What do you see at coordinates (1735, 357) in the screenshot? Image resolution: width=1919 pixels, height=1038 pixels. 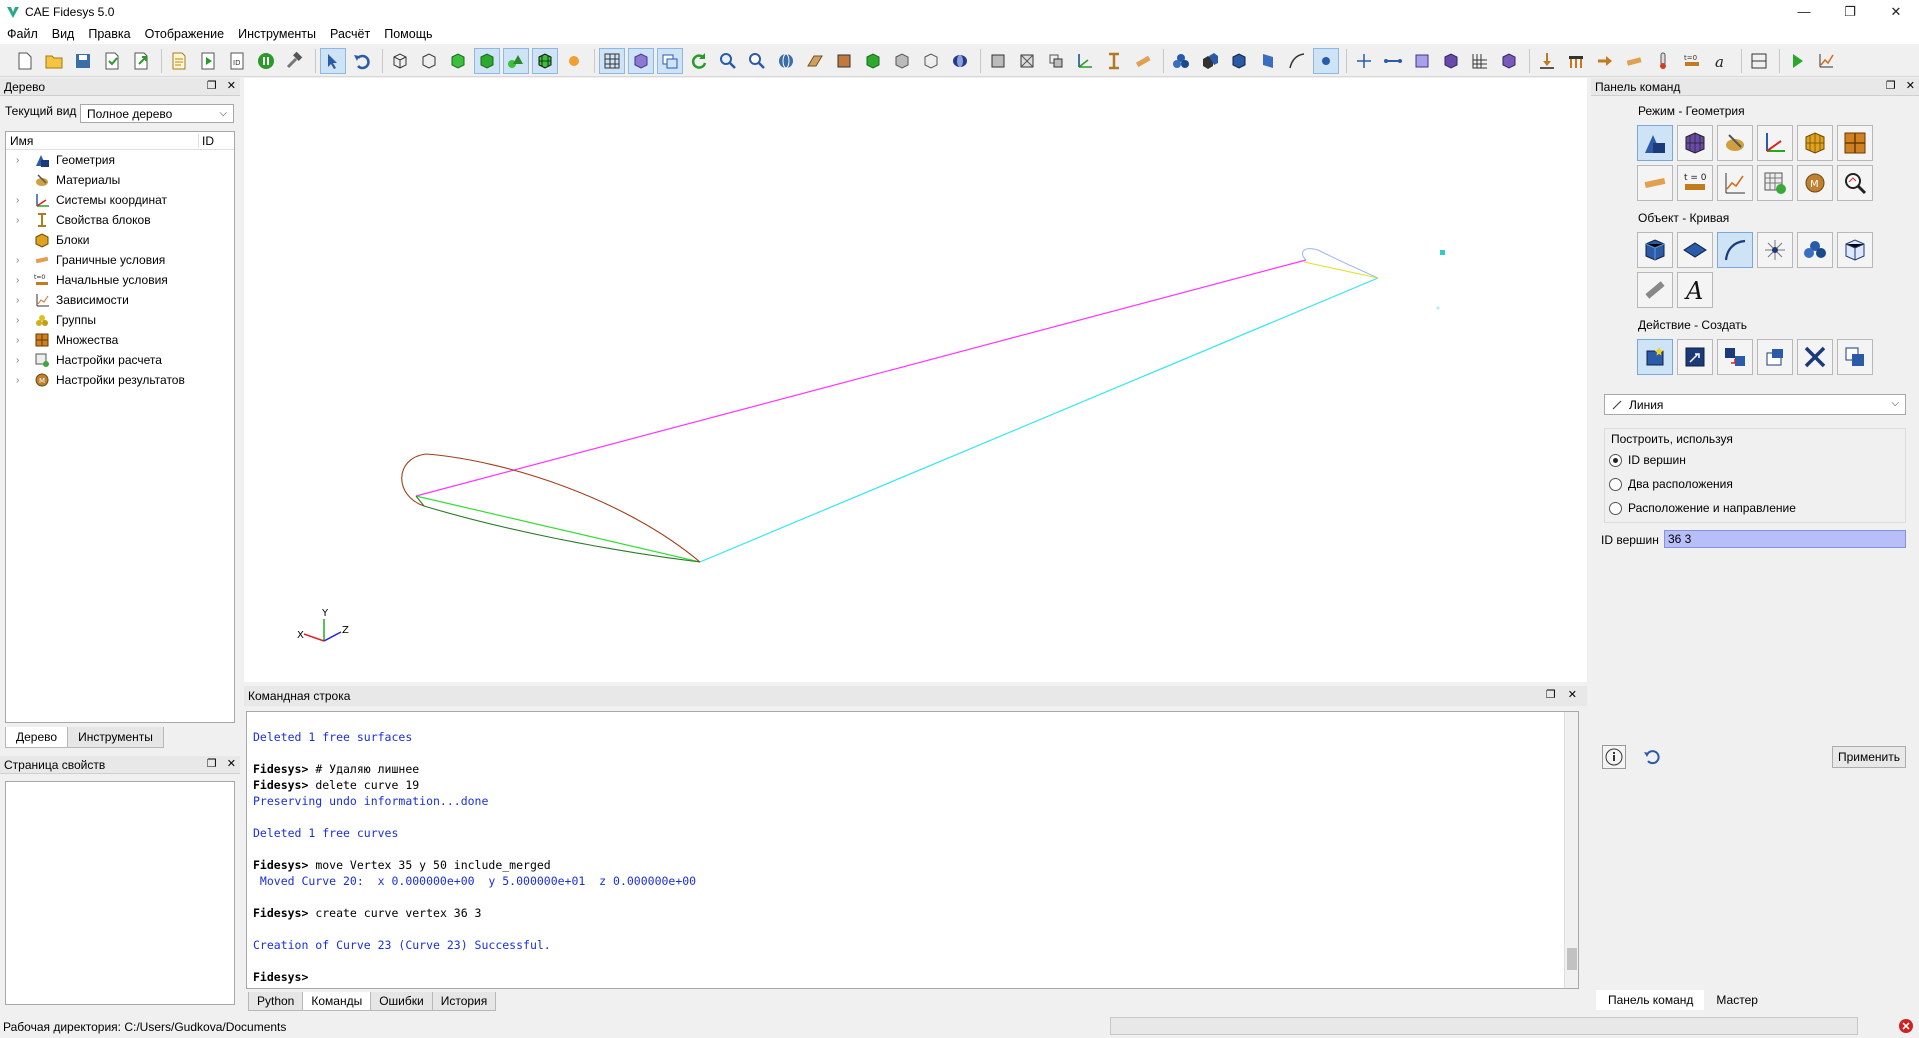 I see `action-transform-button` at bounding box center [1735, 357].